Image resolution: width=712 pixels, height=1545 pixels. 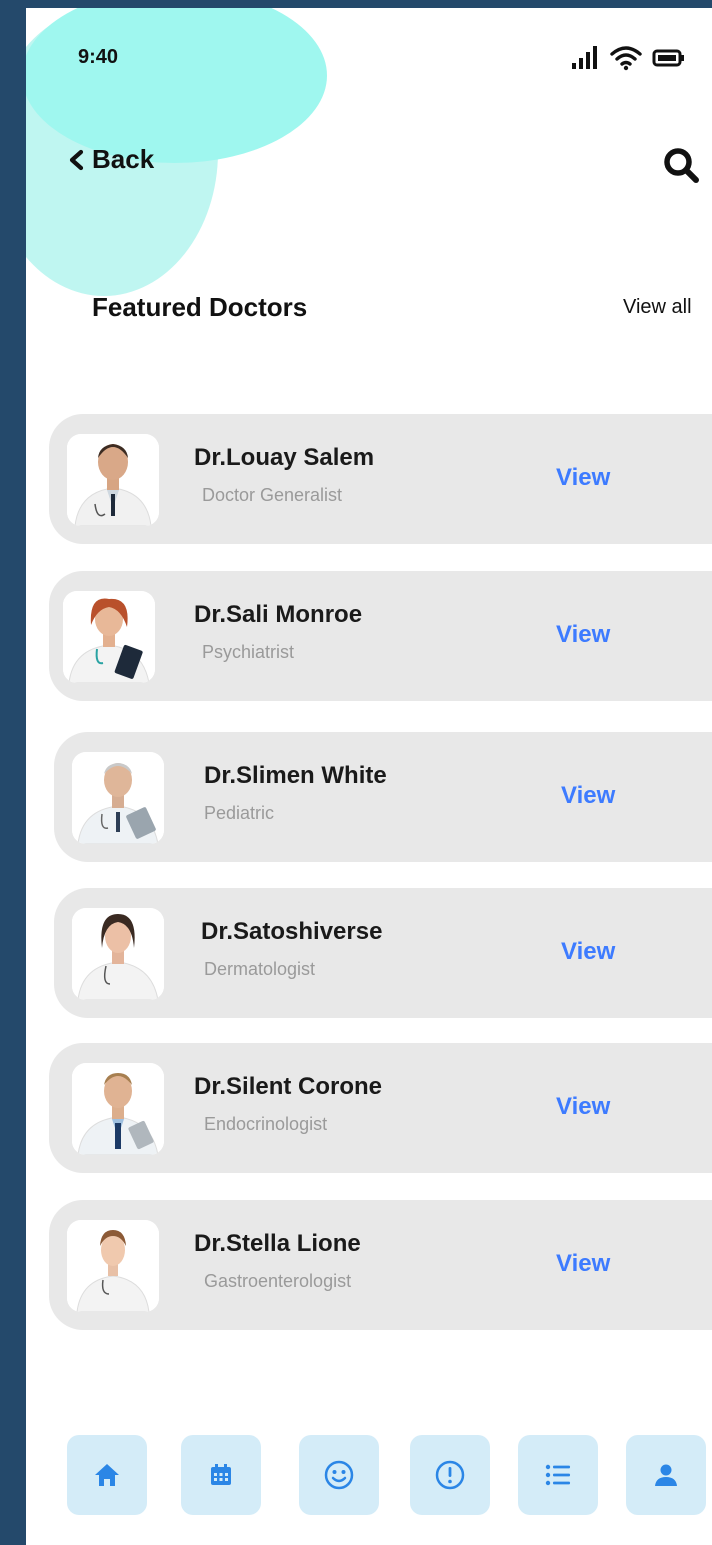 I want to click on back-button: Back, so click(x=111, y=159).